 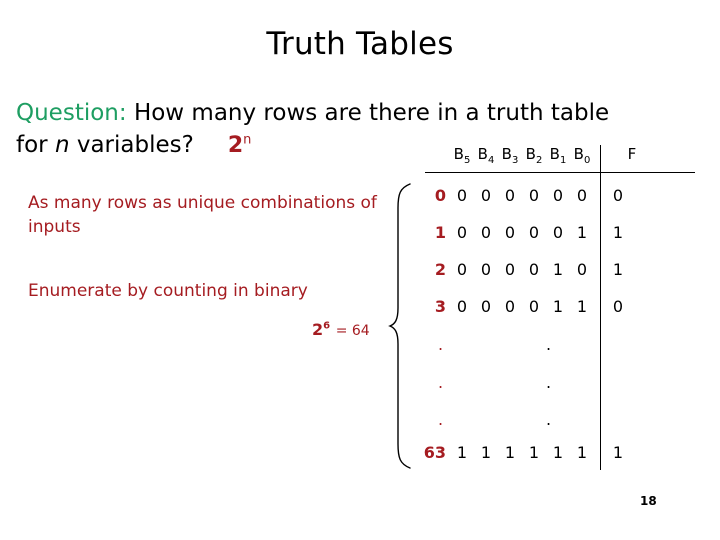 I want to click on page-number: 18, so click(x=648, y=501).